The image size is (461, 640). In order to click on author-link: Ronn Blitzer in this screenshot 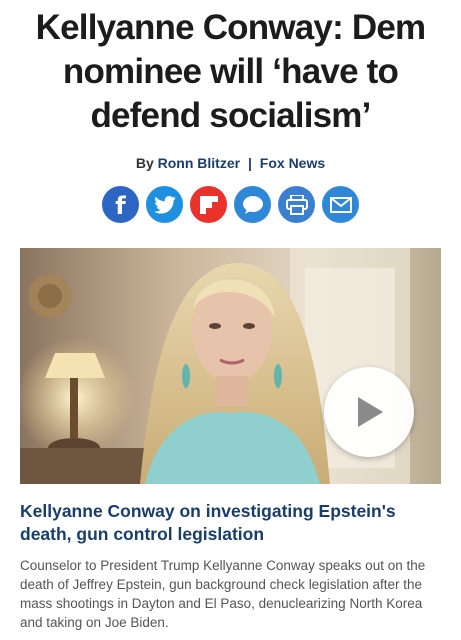, I will do `click(199, 163)`.